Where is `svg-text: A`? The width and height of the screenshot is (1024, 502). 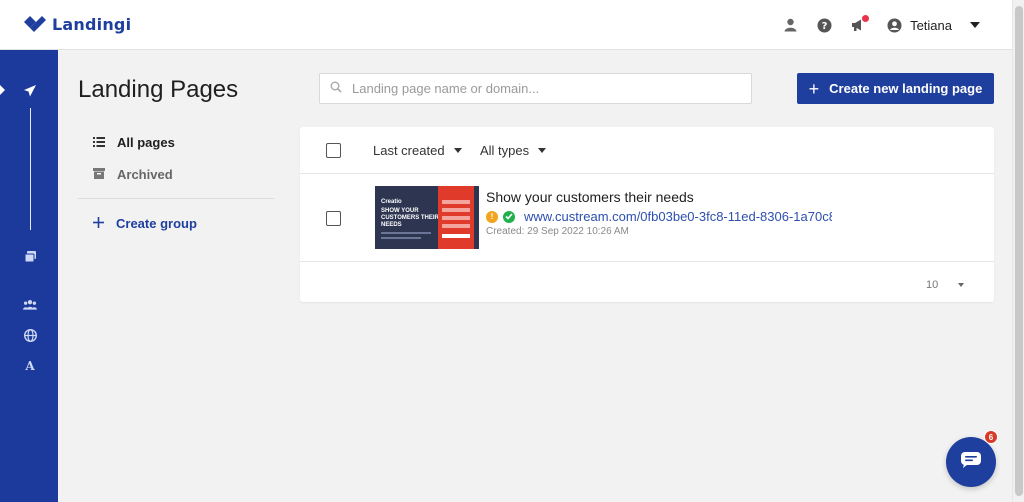 svg-text: A is located at coordinates (29, 365).